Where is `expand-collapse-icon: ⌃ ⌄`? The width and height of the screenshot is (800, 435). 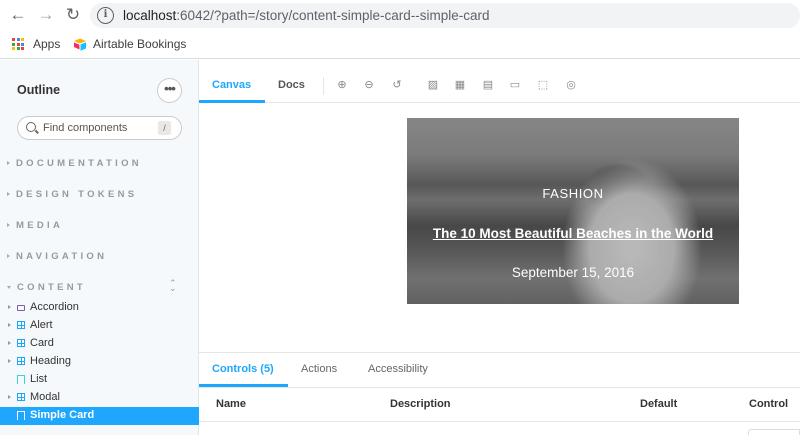 expand-collapse-icon: ⌃ ⌄ is located at coordinates (173, 286).